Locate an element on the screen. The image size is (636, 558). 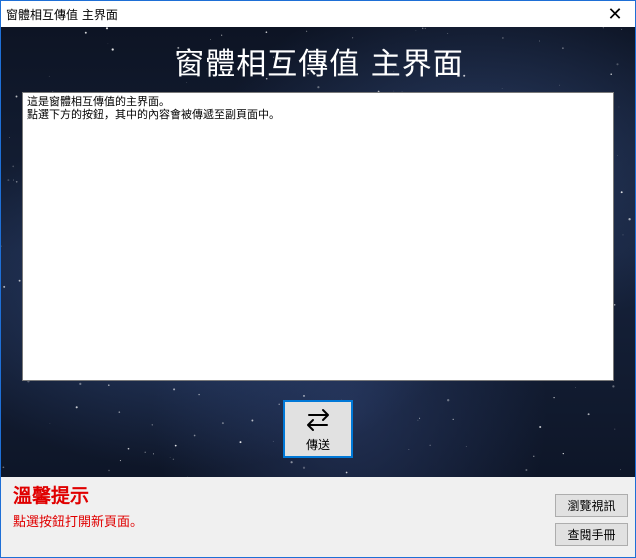
page-title: 窗體相互傳值 主界面 is located at coordinates (319, 64).